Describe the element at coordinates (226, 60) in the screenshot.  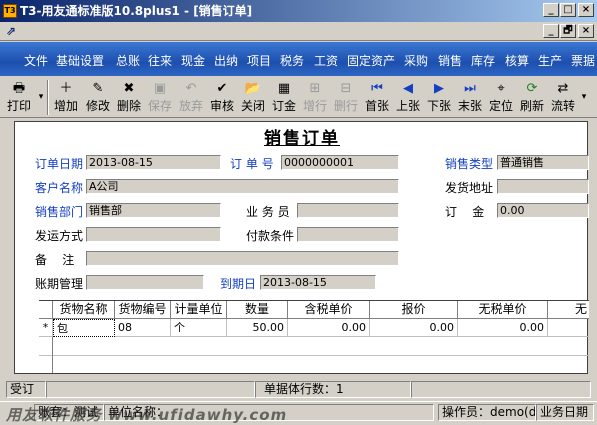
I see `menu-cashier: 出纳` at that location.